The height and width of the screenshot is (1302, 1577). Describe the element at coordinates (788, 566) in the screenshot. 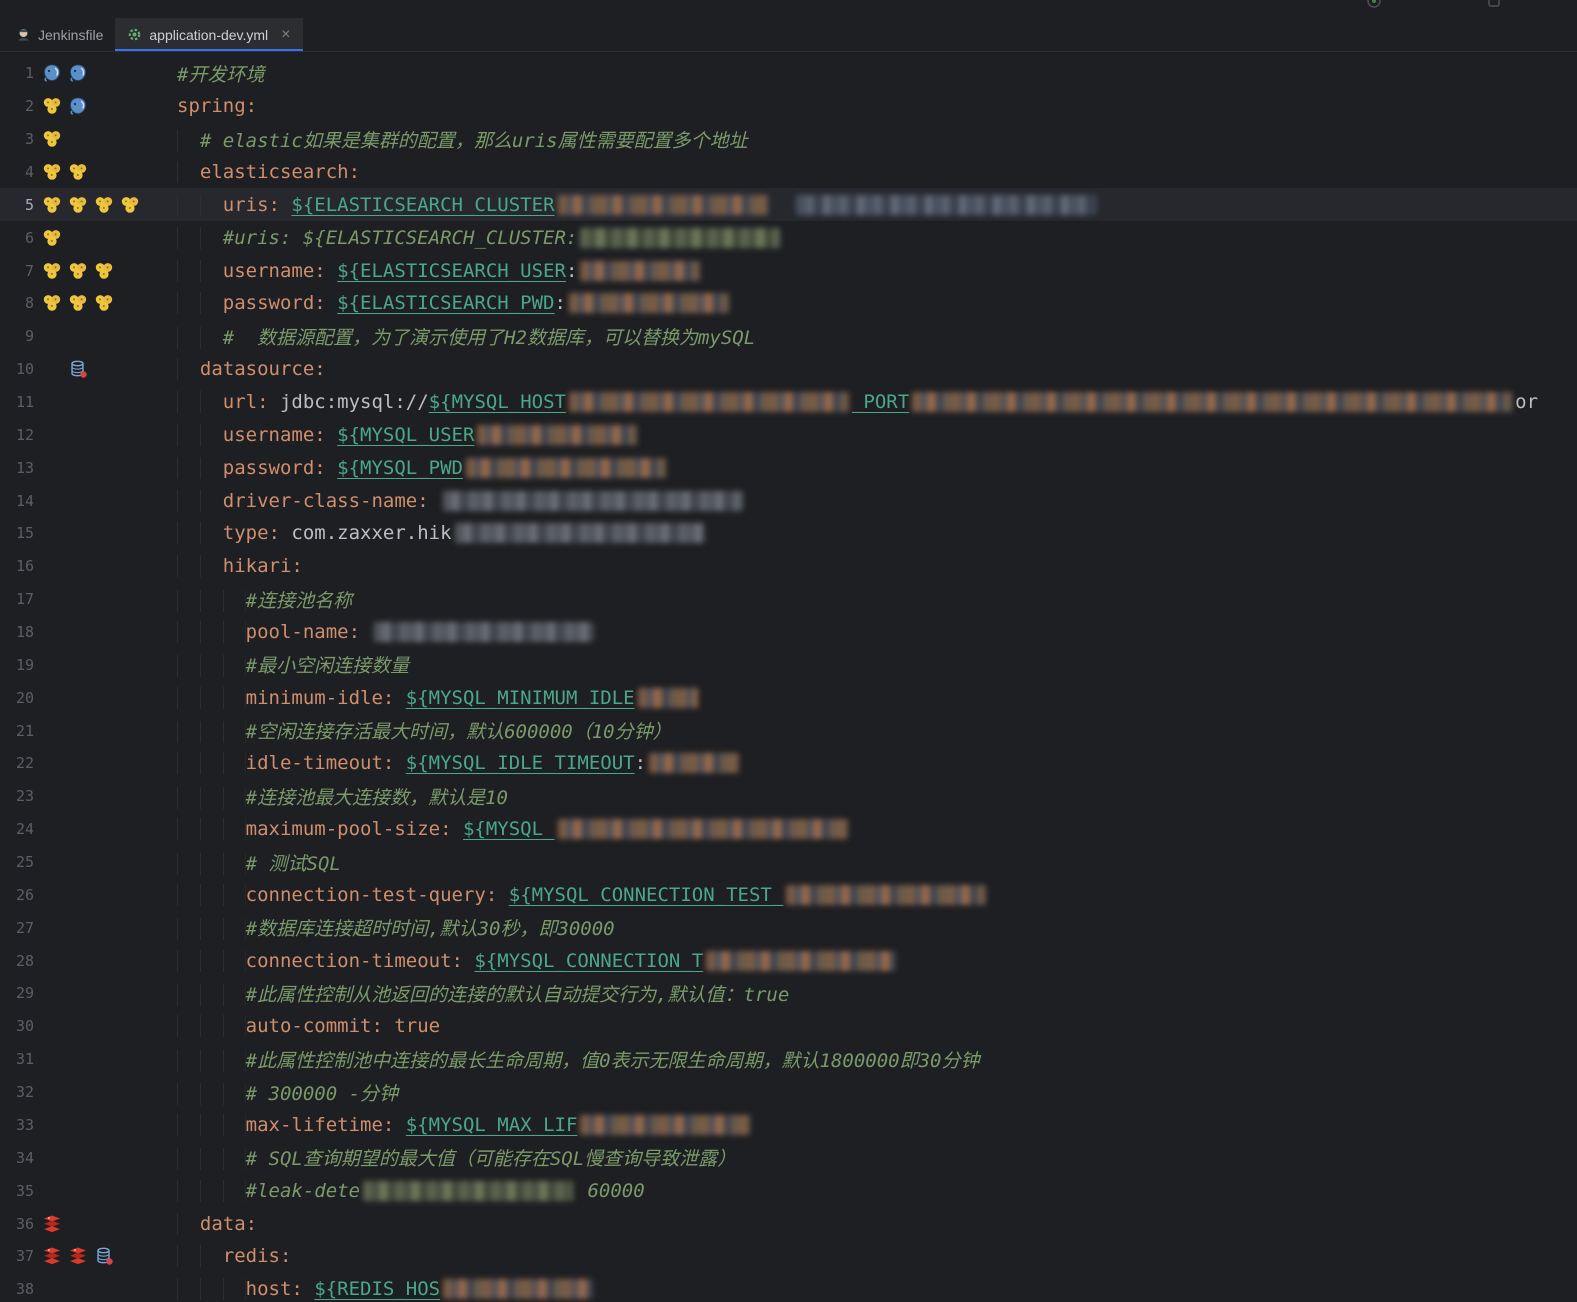

I see `code-line-16: 16 hikari:` at that location.